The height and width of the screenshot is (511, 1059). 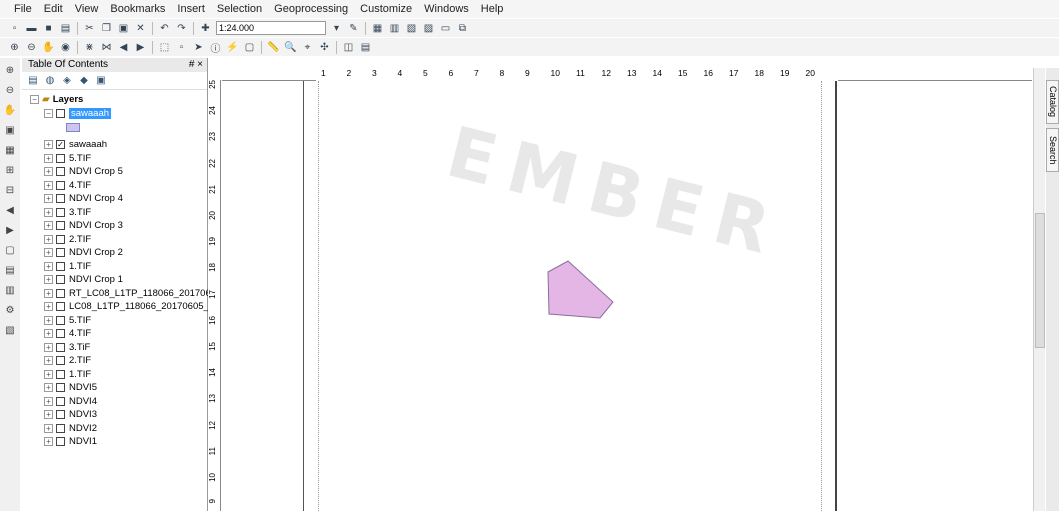 What do you see at coordinates (67, 347) in the screenshot?
I see `layer-row: +3.TiF` at bounding box center [67, 347].